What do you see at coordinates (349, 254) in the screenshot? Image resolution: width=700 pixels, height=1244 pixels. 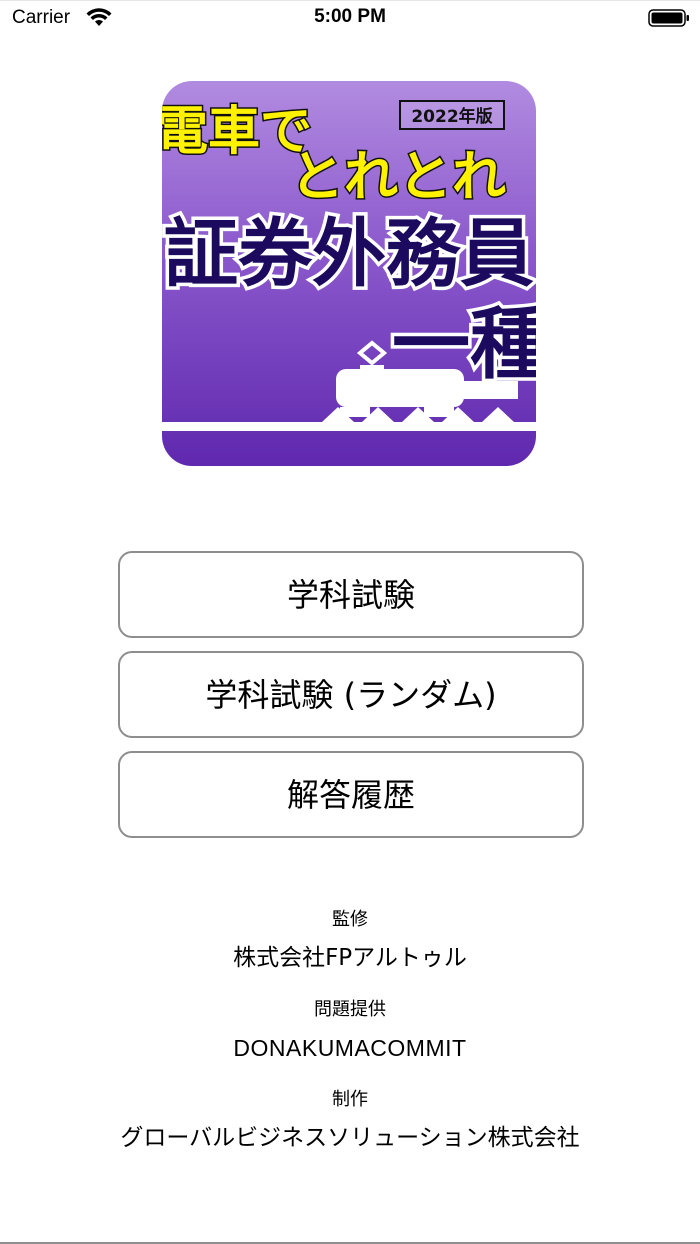 I see `logo-title: 証券外務員` at bounding box center [349, 254].